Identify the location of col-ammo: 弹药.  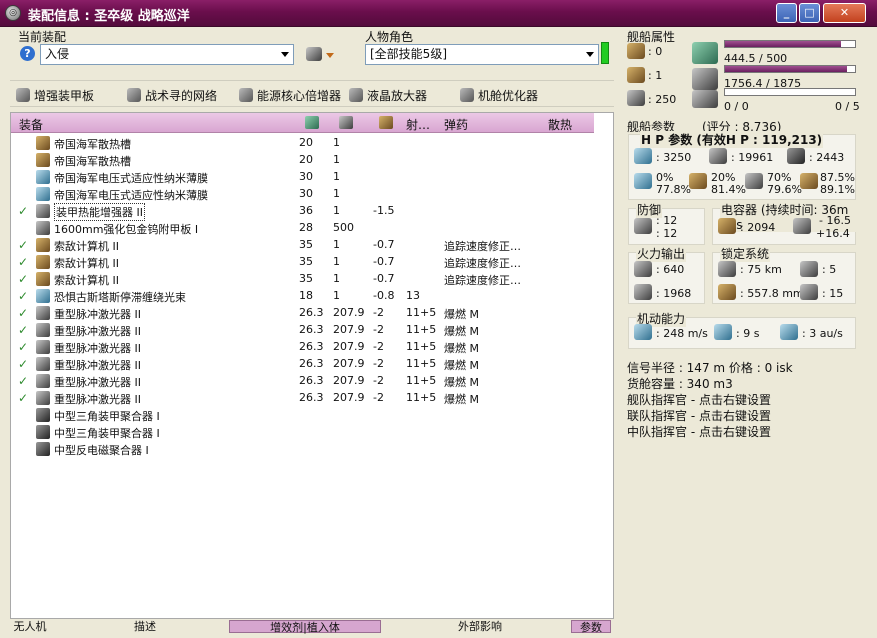
(456, 124).